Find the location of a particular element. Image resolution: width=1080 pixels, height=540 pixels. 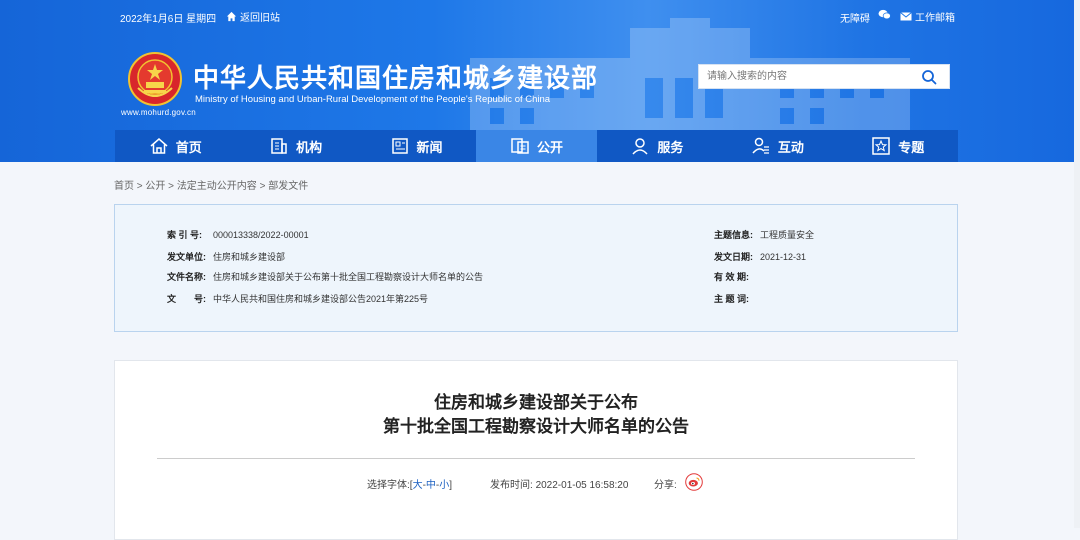

meta-index-row: 索 引 号: 000013338/2022-00001 is located at coordinates (238, 234).